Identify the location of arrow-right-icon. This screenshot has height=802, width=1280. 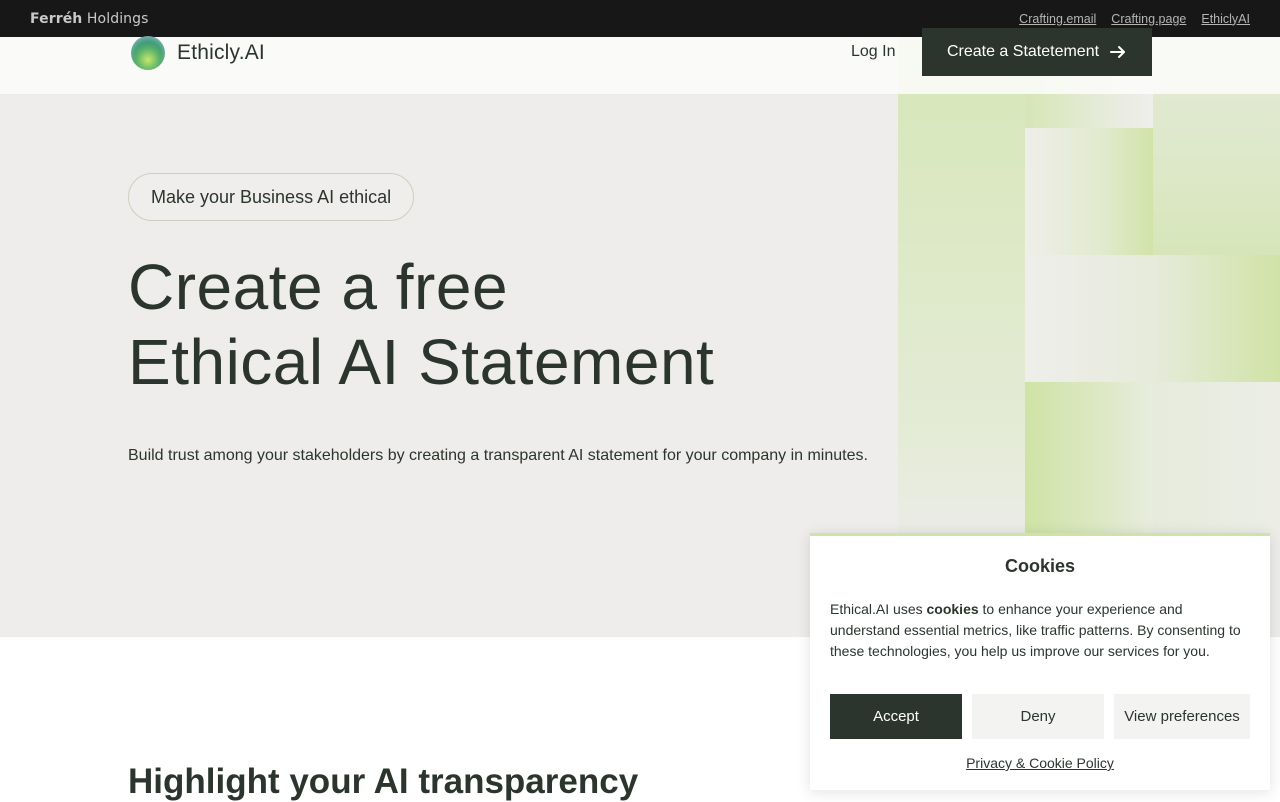
(1118, 52).